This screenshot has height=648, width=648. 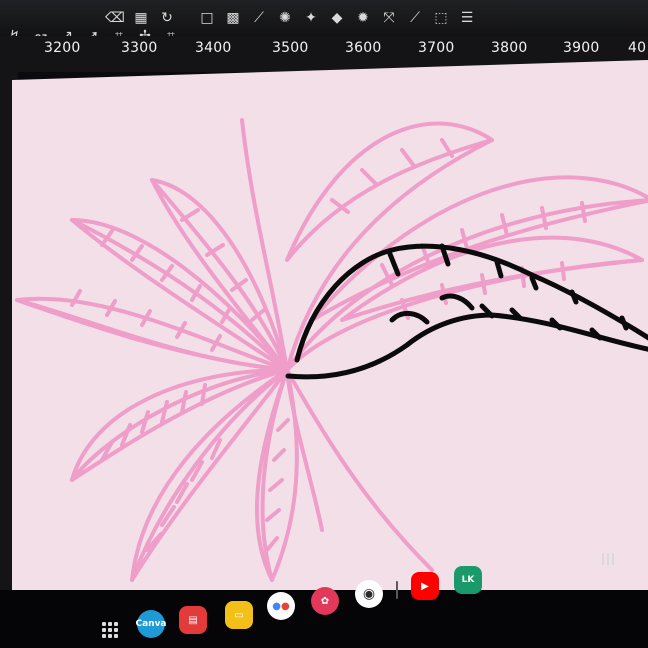 I want to click on ruler-label-3600: 3600, so click(x=363, y=48).